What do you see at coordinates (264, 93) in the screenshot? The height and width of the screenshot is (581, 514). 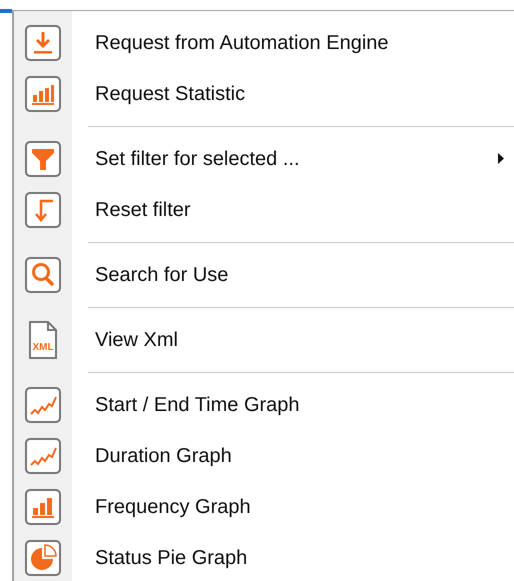 I see `menu-item: Request Statistic` at bounding box center [264, 93].